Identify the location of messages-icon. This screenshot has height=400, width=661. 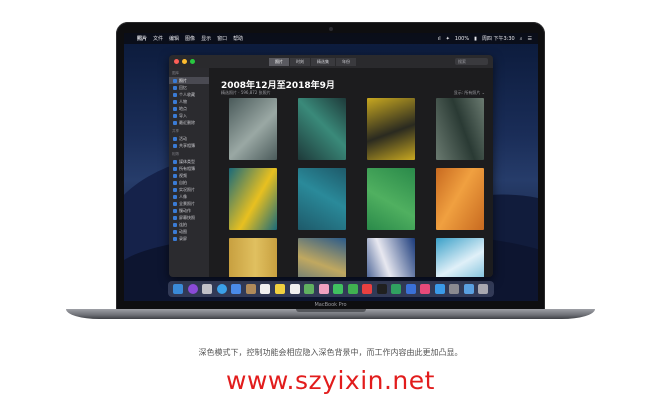
(338, 289).